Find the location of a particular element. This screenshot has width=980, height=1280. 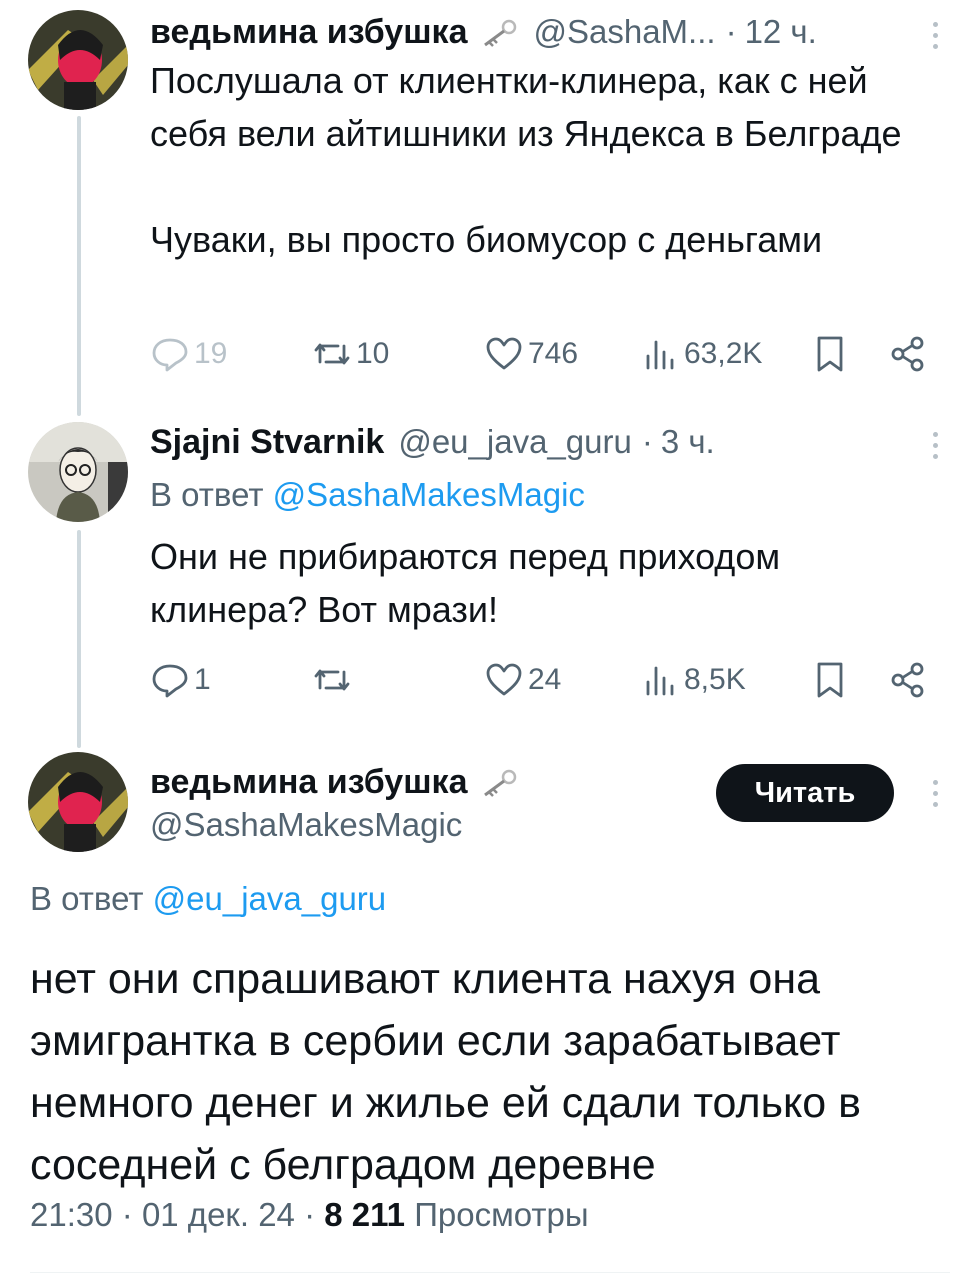

like-button: 24 is located at coordinates (522, 680).